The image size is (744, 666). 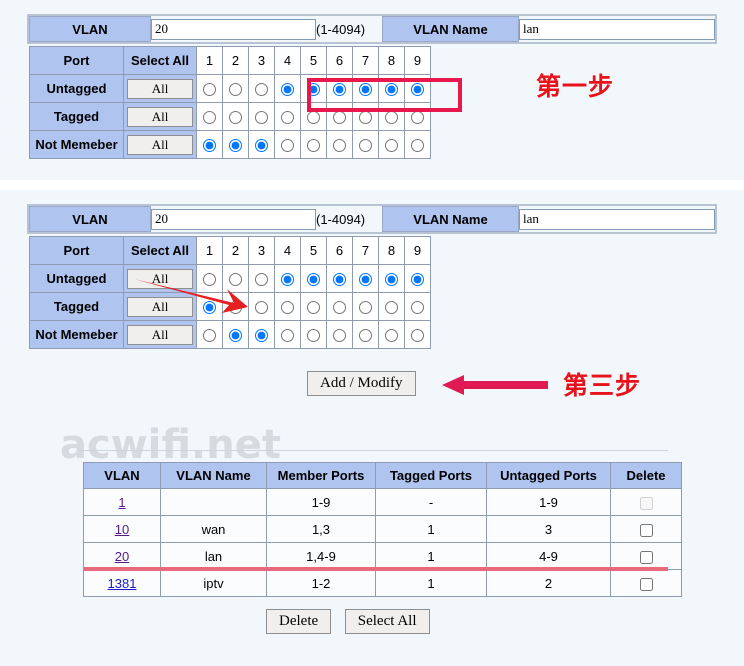 What do you see at coordinates (122, 556) in the screenshot?
I see `vlan-link: 20` at bounding box center [122, 556].